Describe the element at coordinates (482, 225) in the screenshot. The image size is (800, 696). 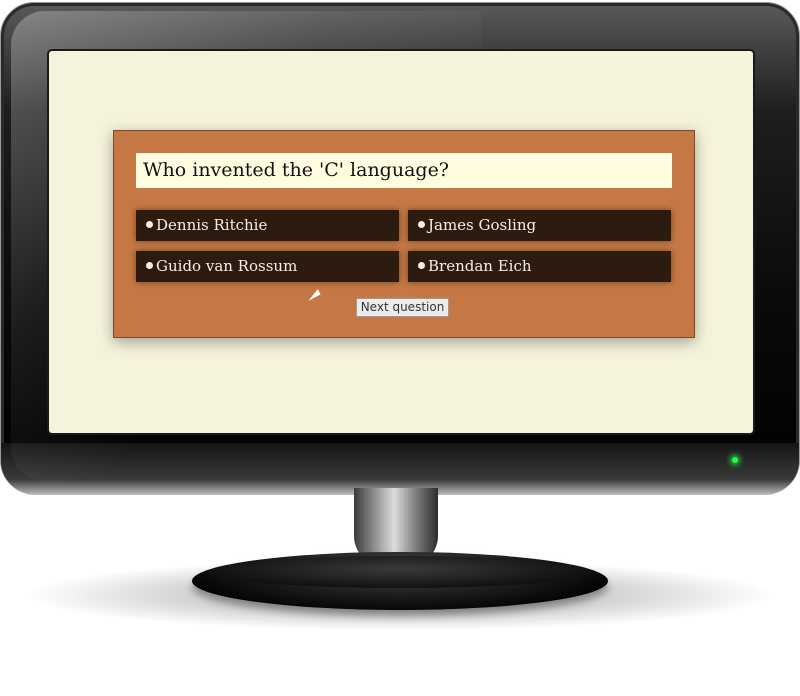
I see `answer-label: James Gosling` at that location.